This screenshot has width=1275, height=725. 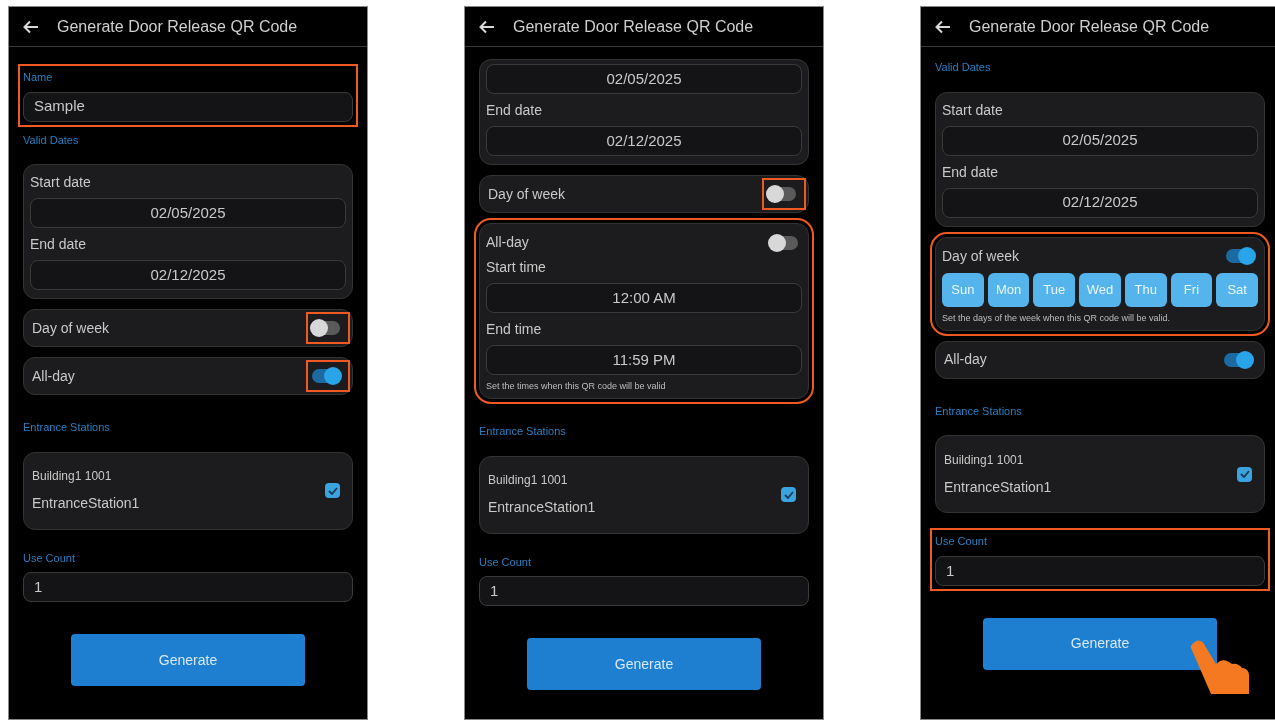 I want to click on input-field: 11:59 PM, so click(x=644, y=360).